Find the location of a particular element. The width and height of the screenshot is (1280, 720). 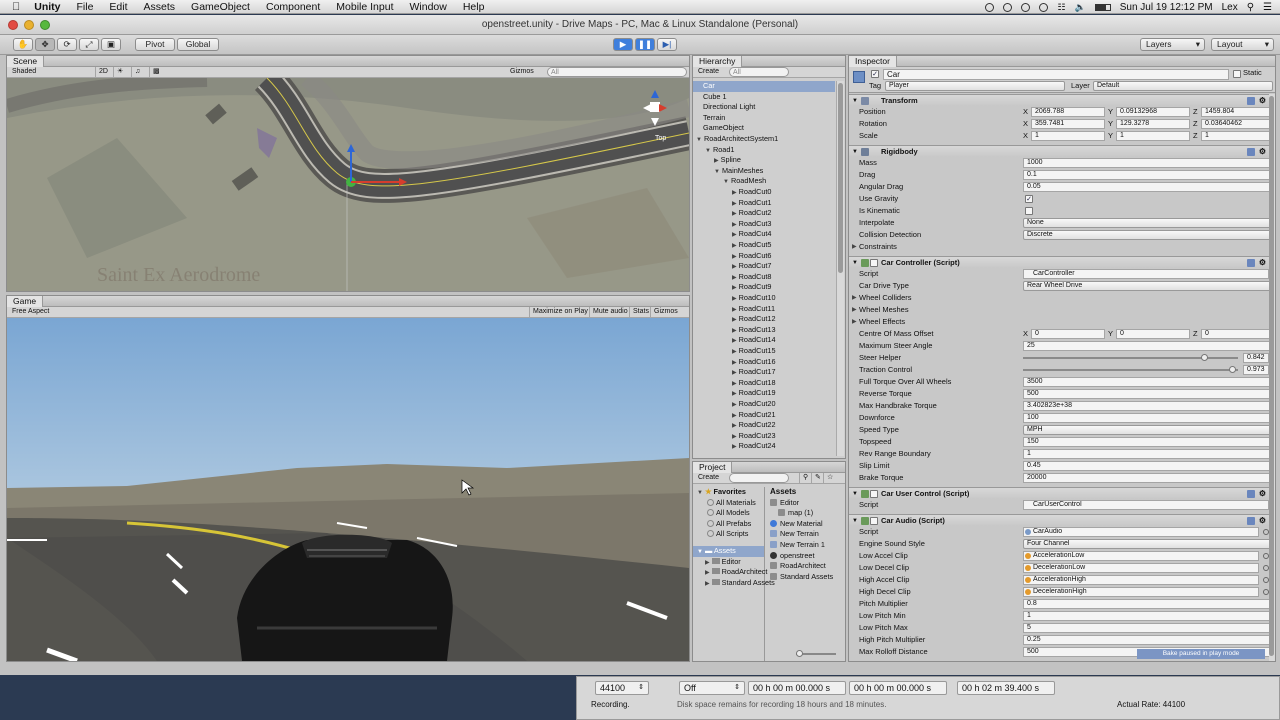

menu-window: Window is located at coordinates (427, 7).